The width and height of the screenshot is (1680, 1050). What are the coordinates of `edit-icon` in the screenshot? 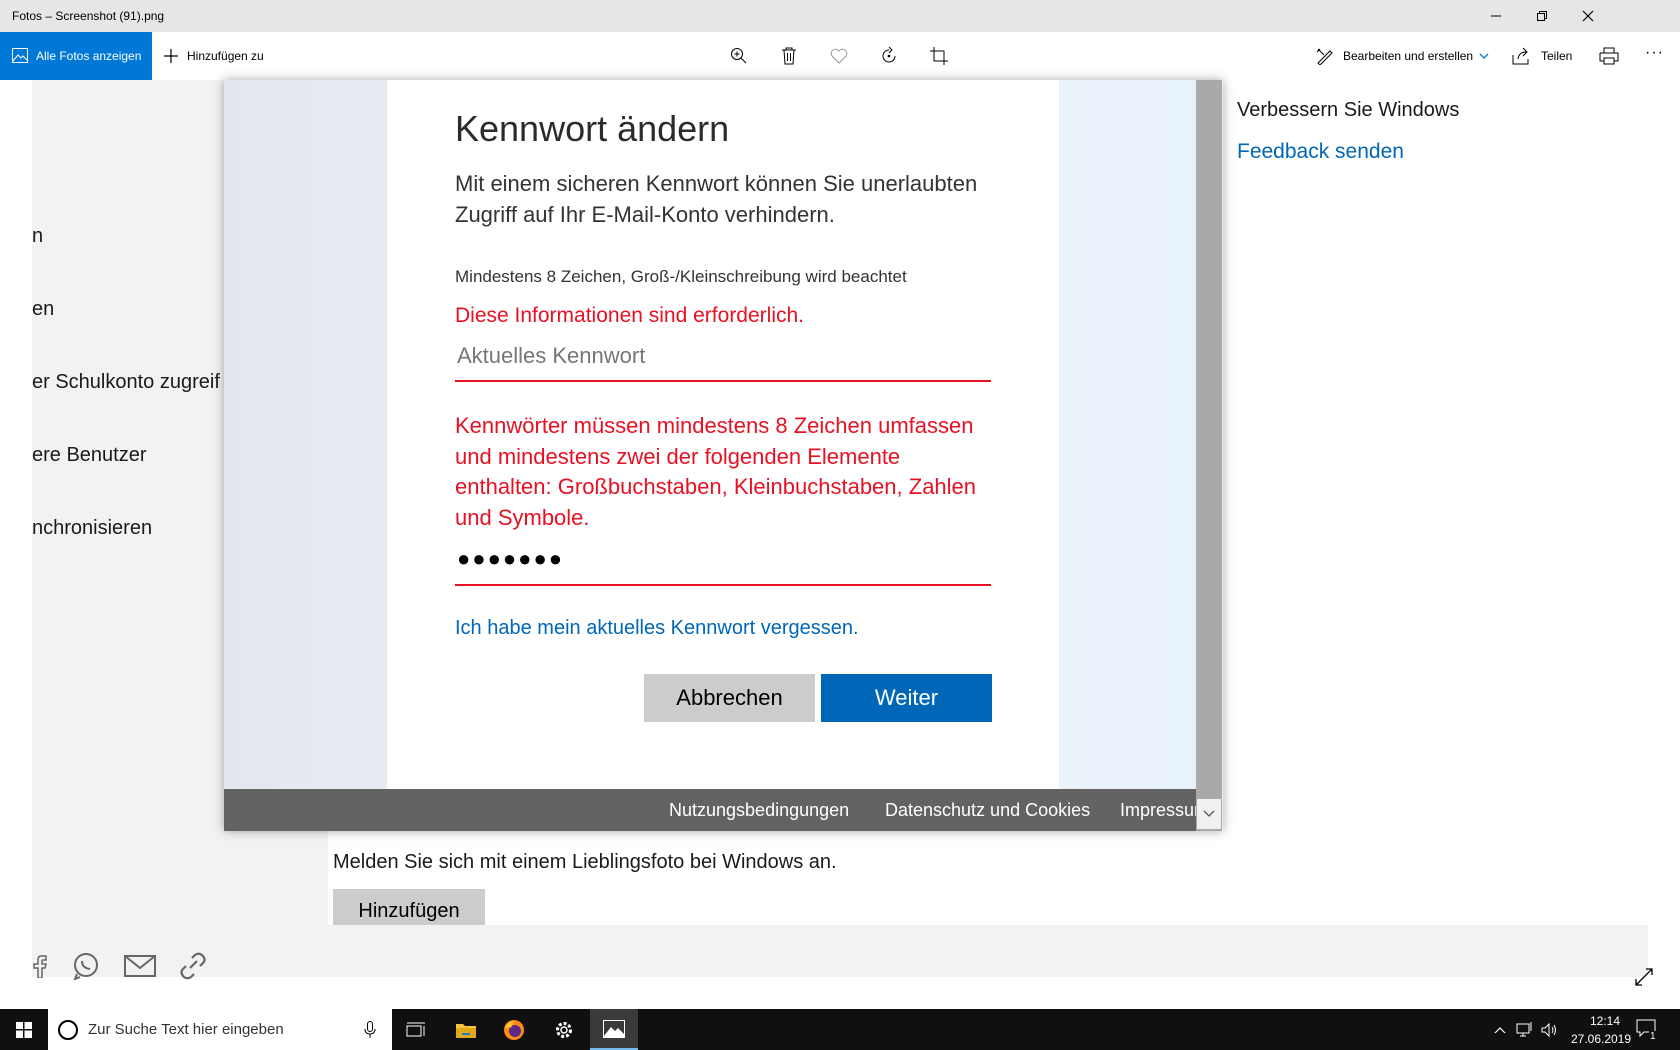 It's located at (1324, 56).